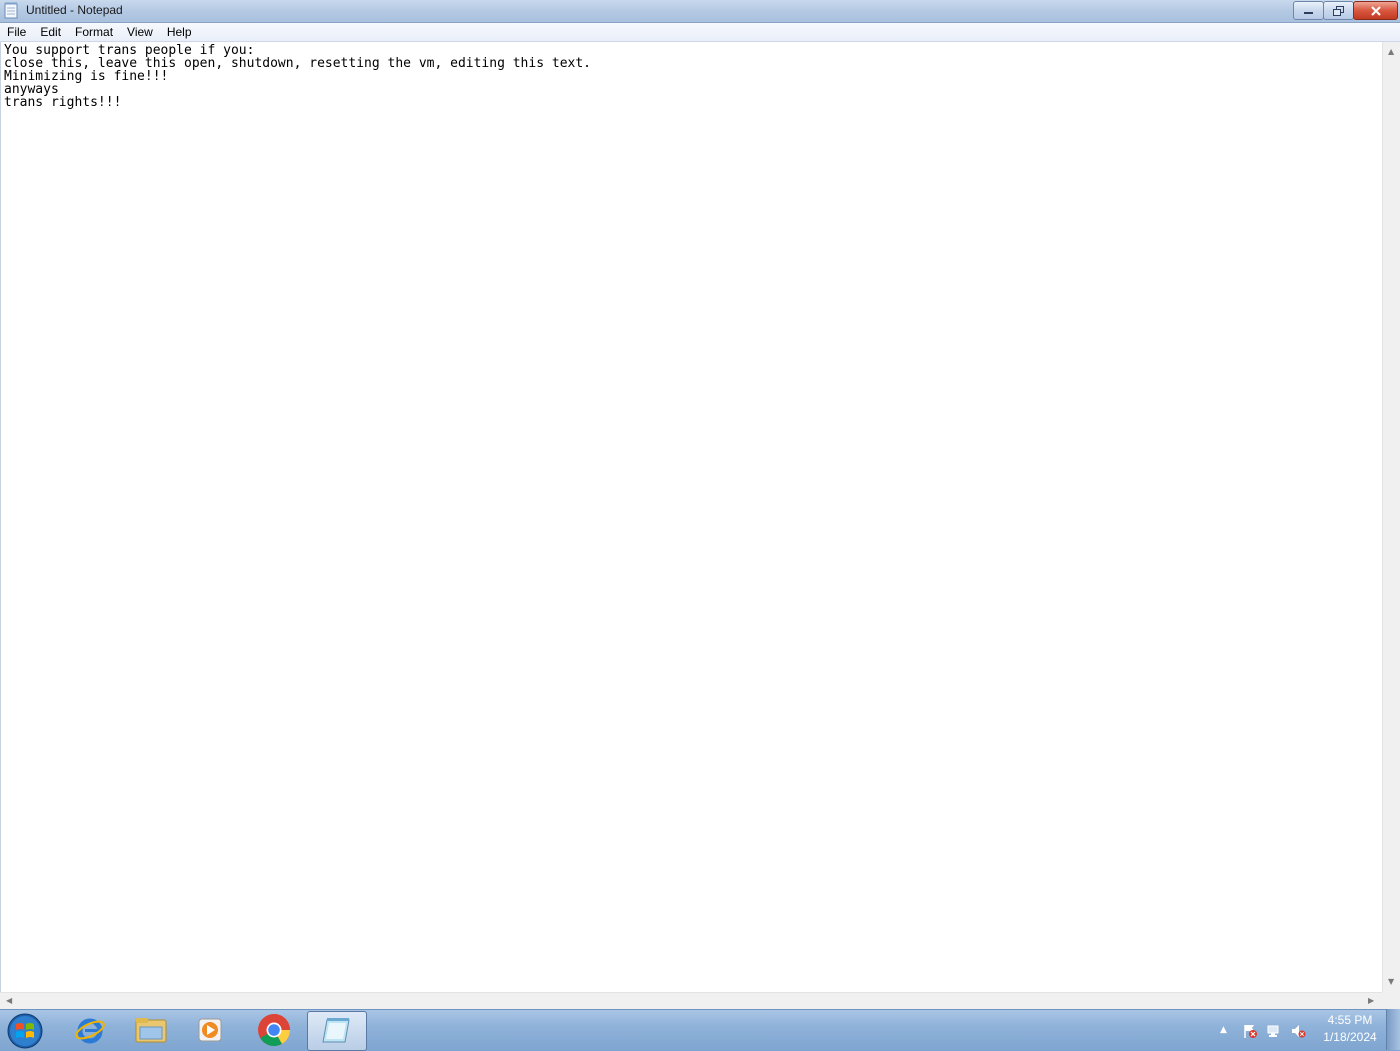 Image resolution: width=1400 pixels, height=1051 pixels. I want to click on taskbar-media-player, so click(211, 1030).